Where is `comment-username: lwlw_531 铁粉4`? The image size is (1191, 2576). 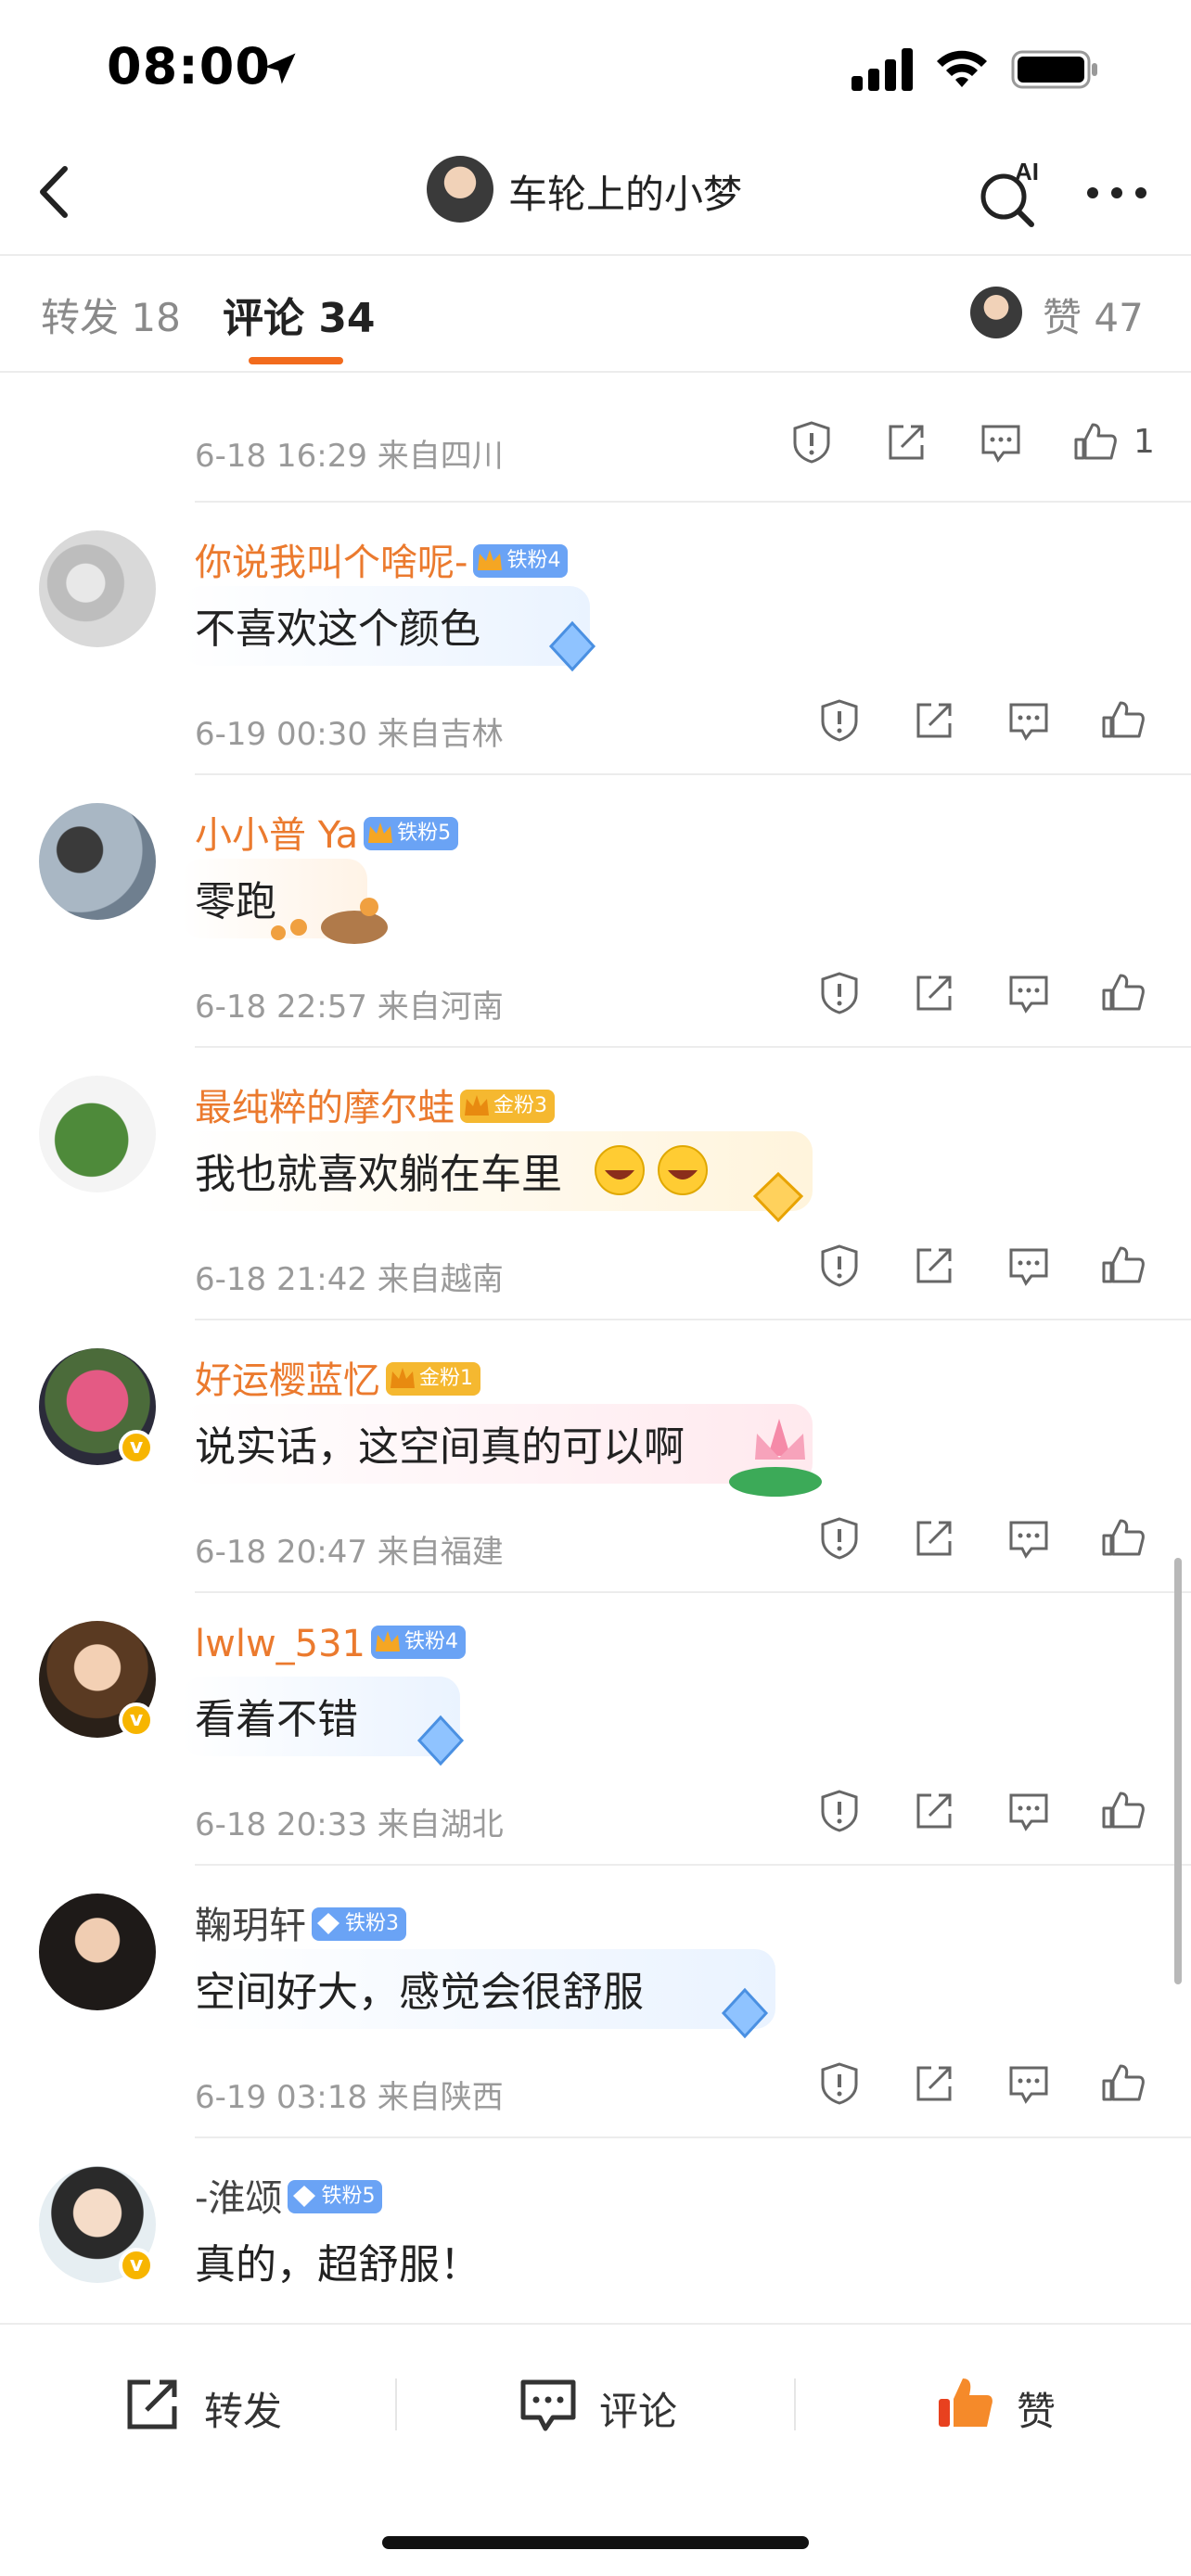 comment-username: lwlw_531 铁粉4 is located at coordinates (331, 1644).